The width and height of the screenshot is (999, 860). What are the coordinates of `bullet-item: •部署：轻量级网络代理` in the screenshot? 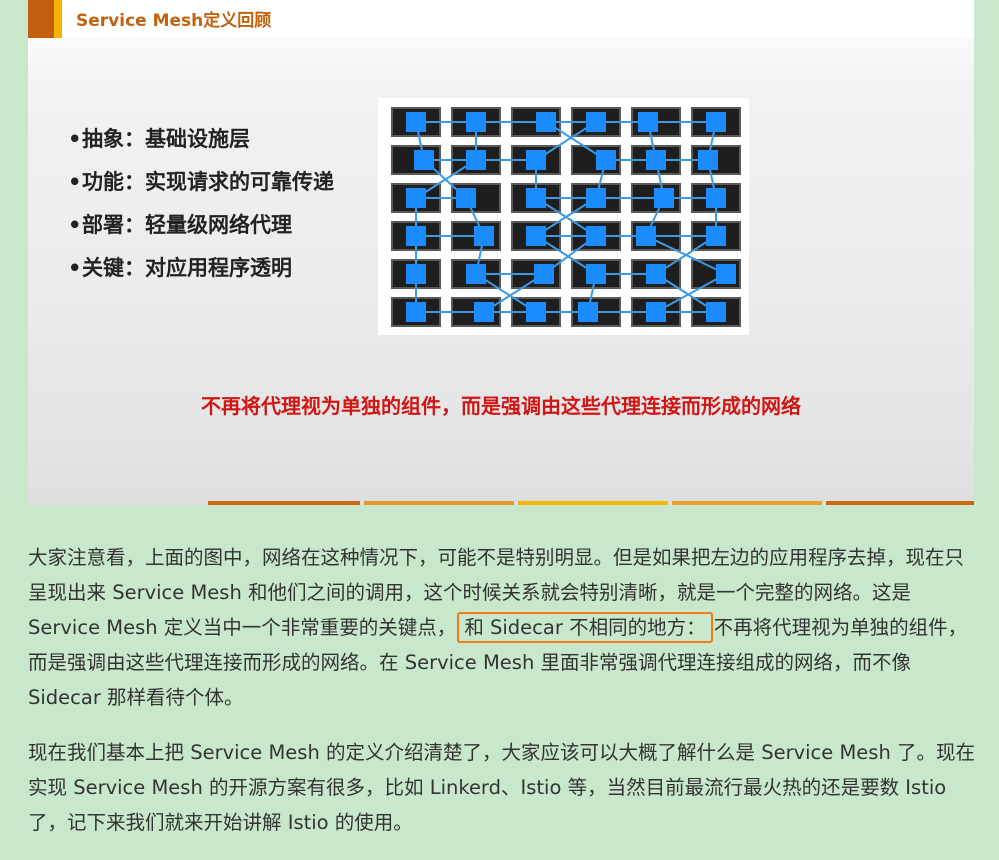 It's located at (201, 225).